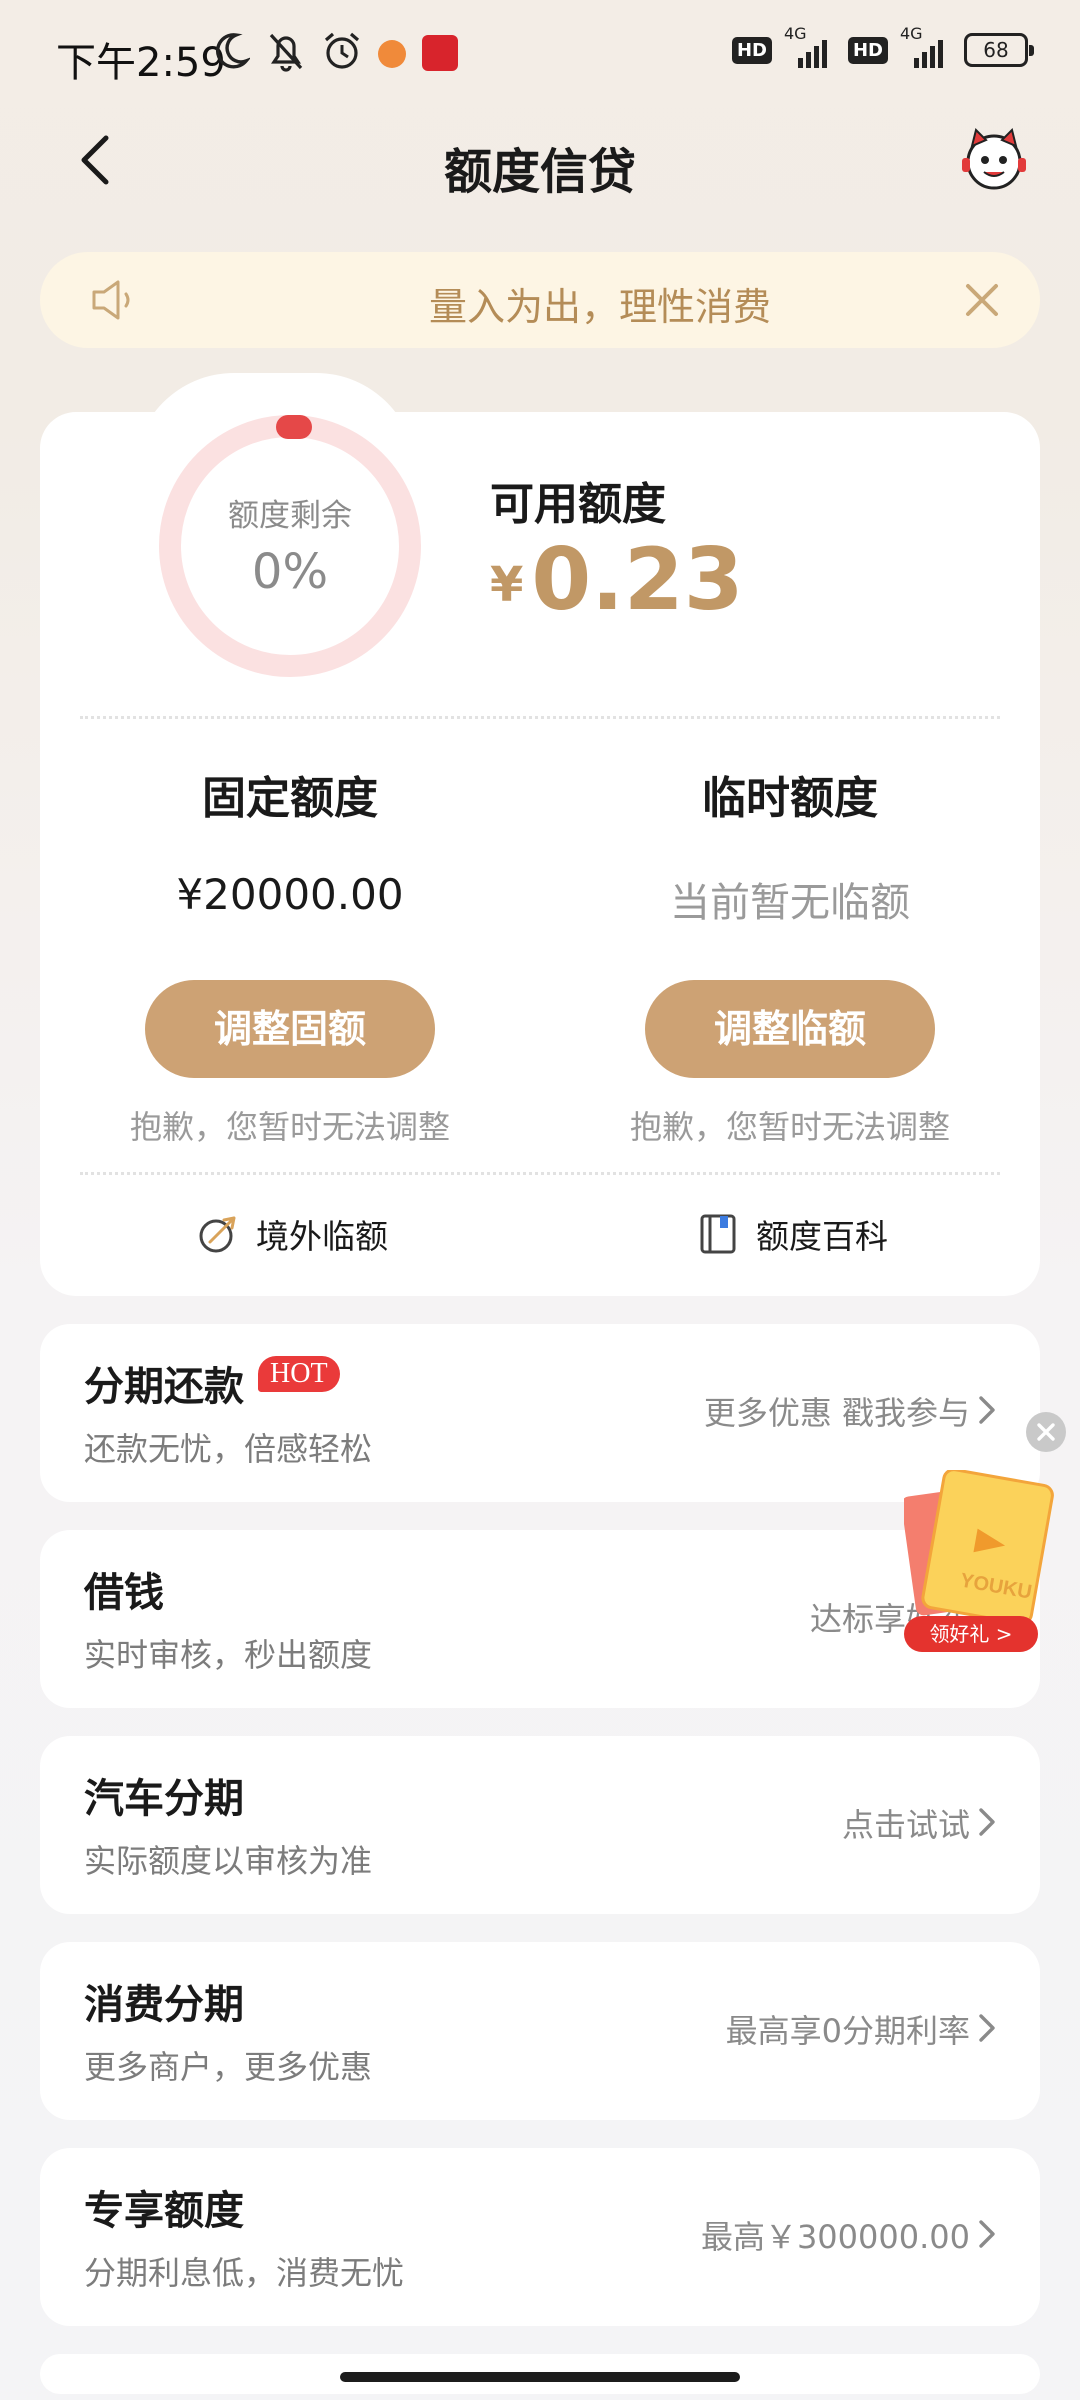  Describe the element at coordinates (322, 1236) in the screenshot. I see `overseas-link-label: 境外临额` at that location.